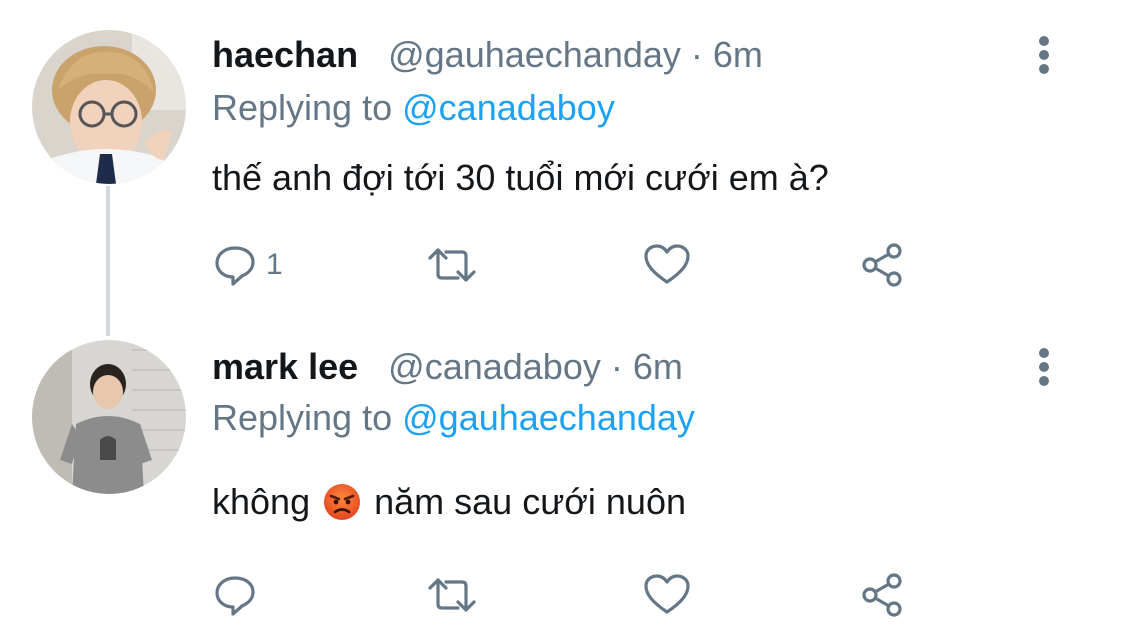 This screenshot has height=636, width=1125. I want to click on replying-to-line: Replying to @canadaboy, so click(413, 108).